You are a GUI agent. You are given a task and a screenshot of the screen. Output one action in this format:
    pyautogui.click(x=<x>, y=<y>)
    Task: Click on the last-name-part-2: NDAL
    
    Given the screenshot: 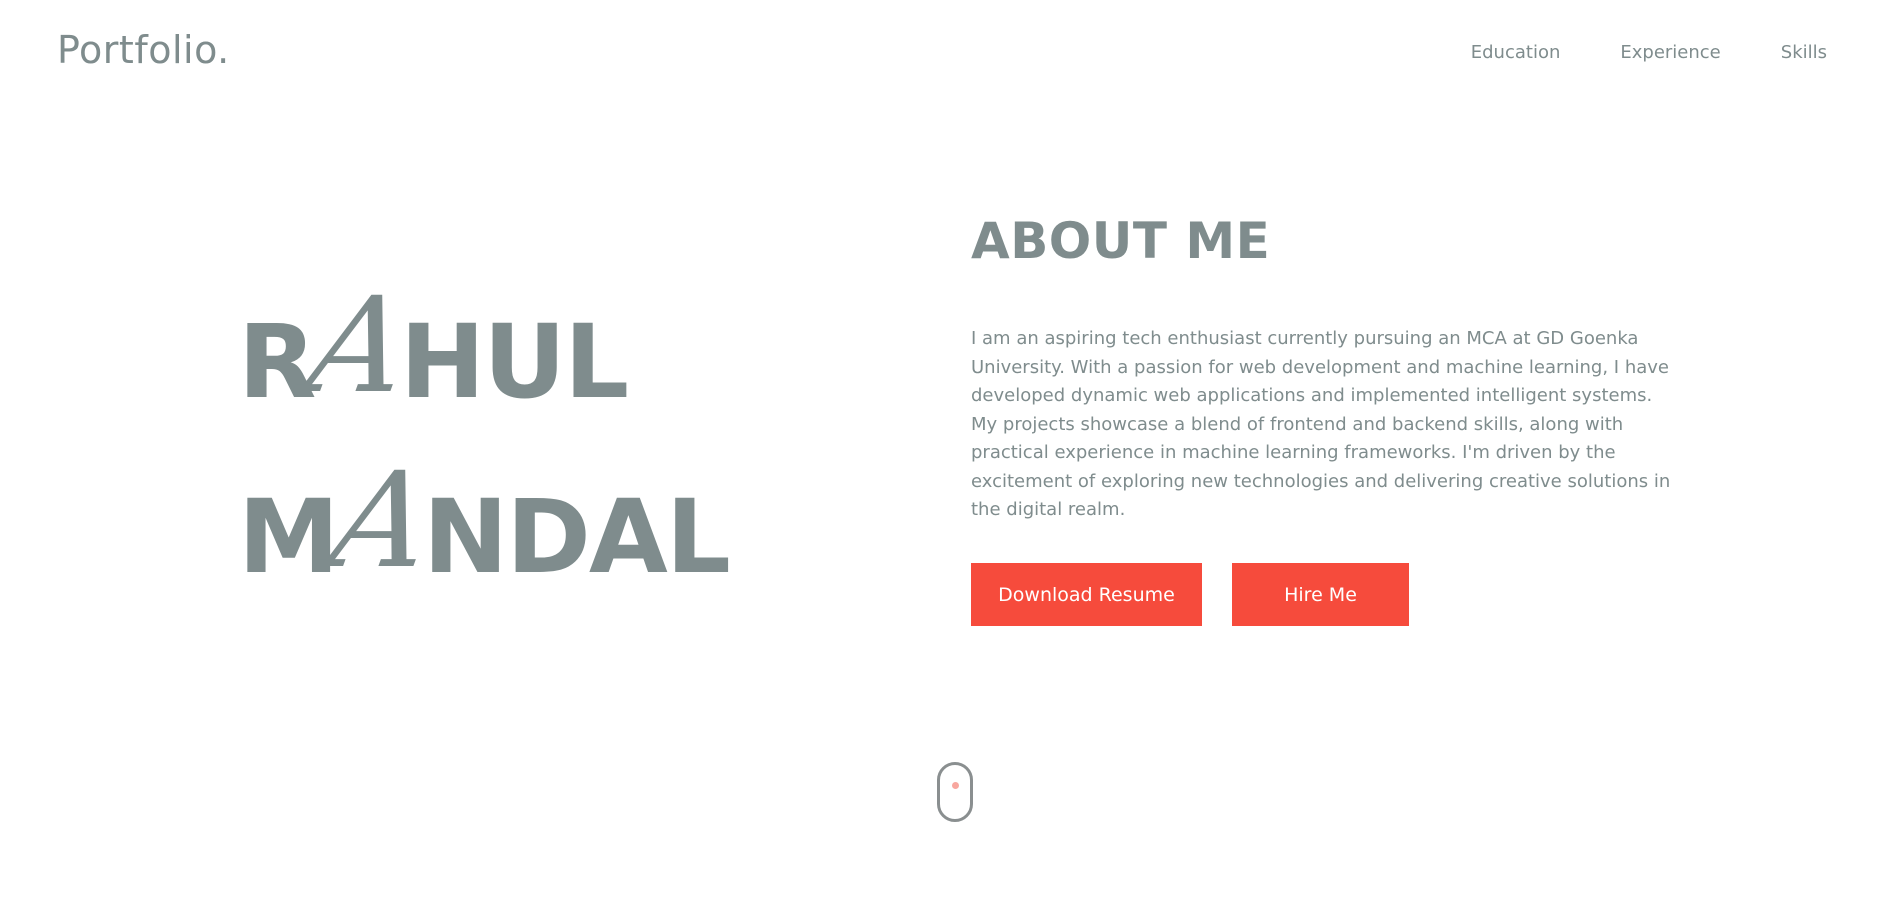 What is the action you would take?
    pyautogui.click(x=576, y=537)
    